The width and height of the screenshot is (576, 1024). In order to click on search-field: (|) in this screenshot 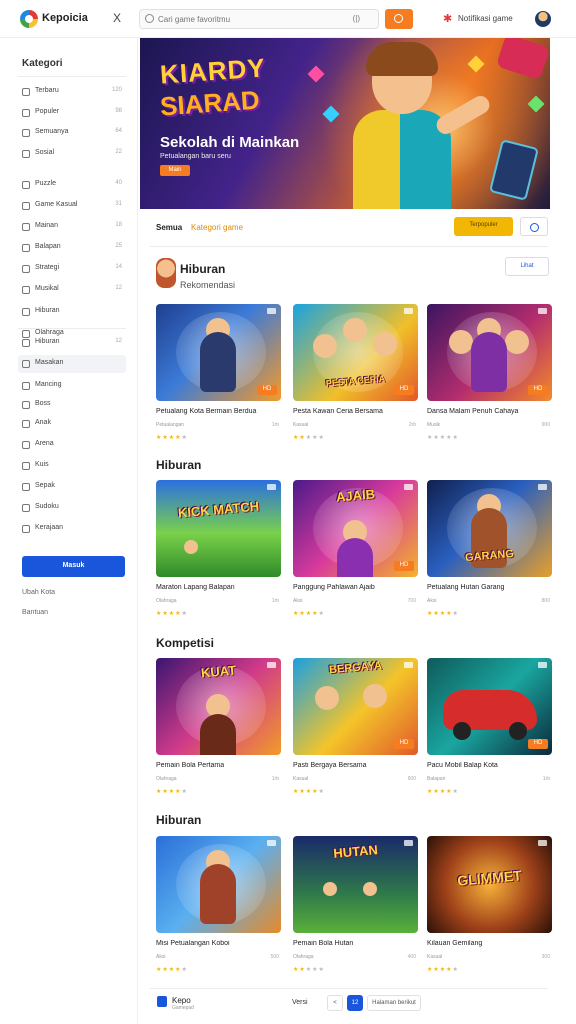, I will do `click(259, 19)`.